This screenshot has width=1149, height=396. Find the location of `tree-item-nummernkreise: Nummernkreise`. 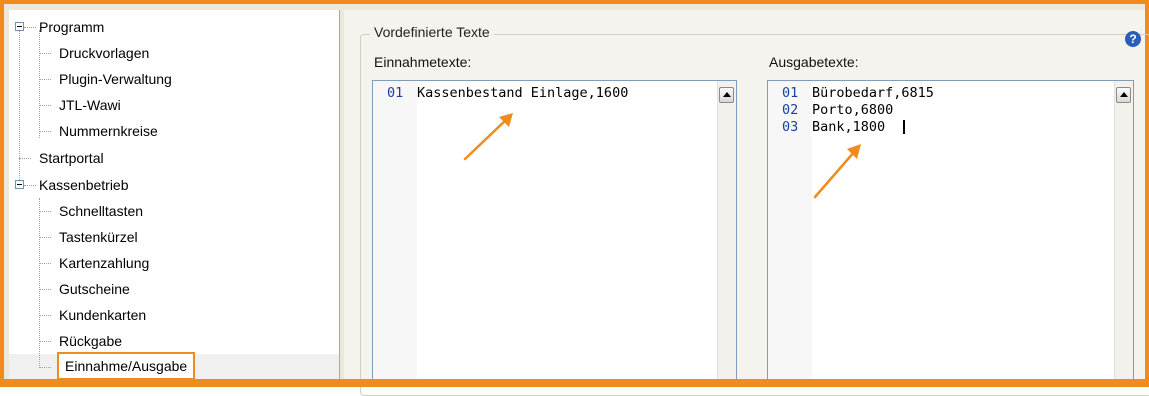

tree-item-nummernkreise: Nummernkreise is located at coordinates (108, 131).